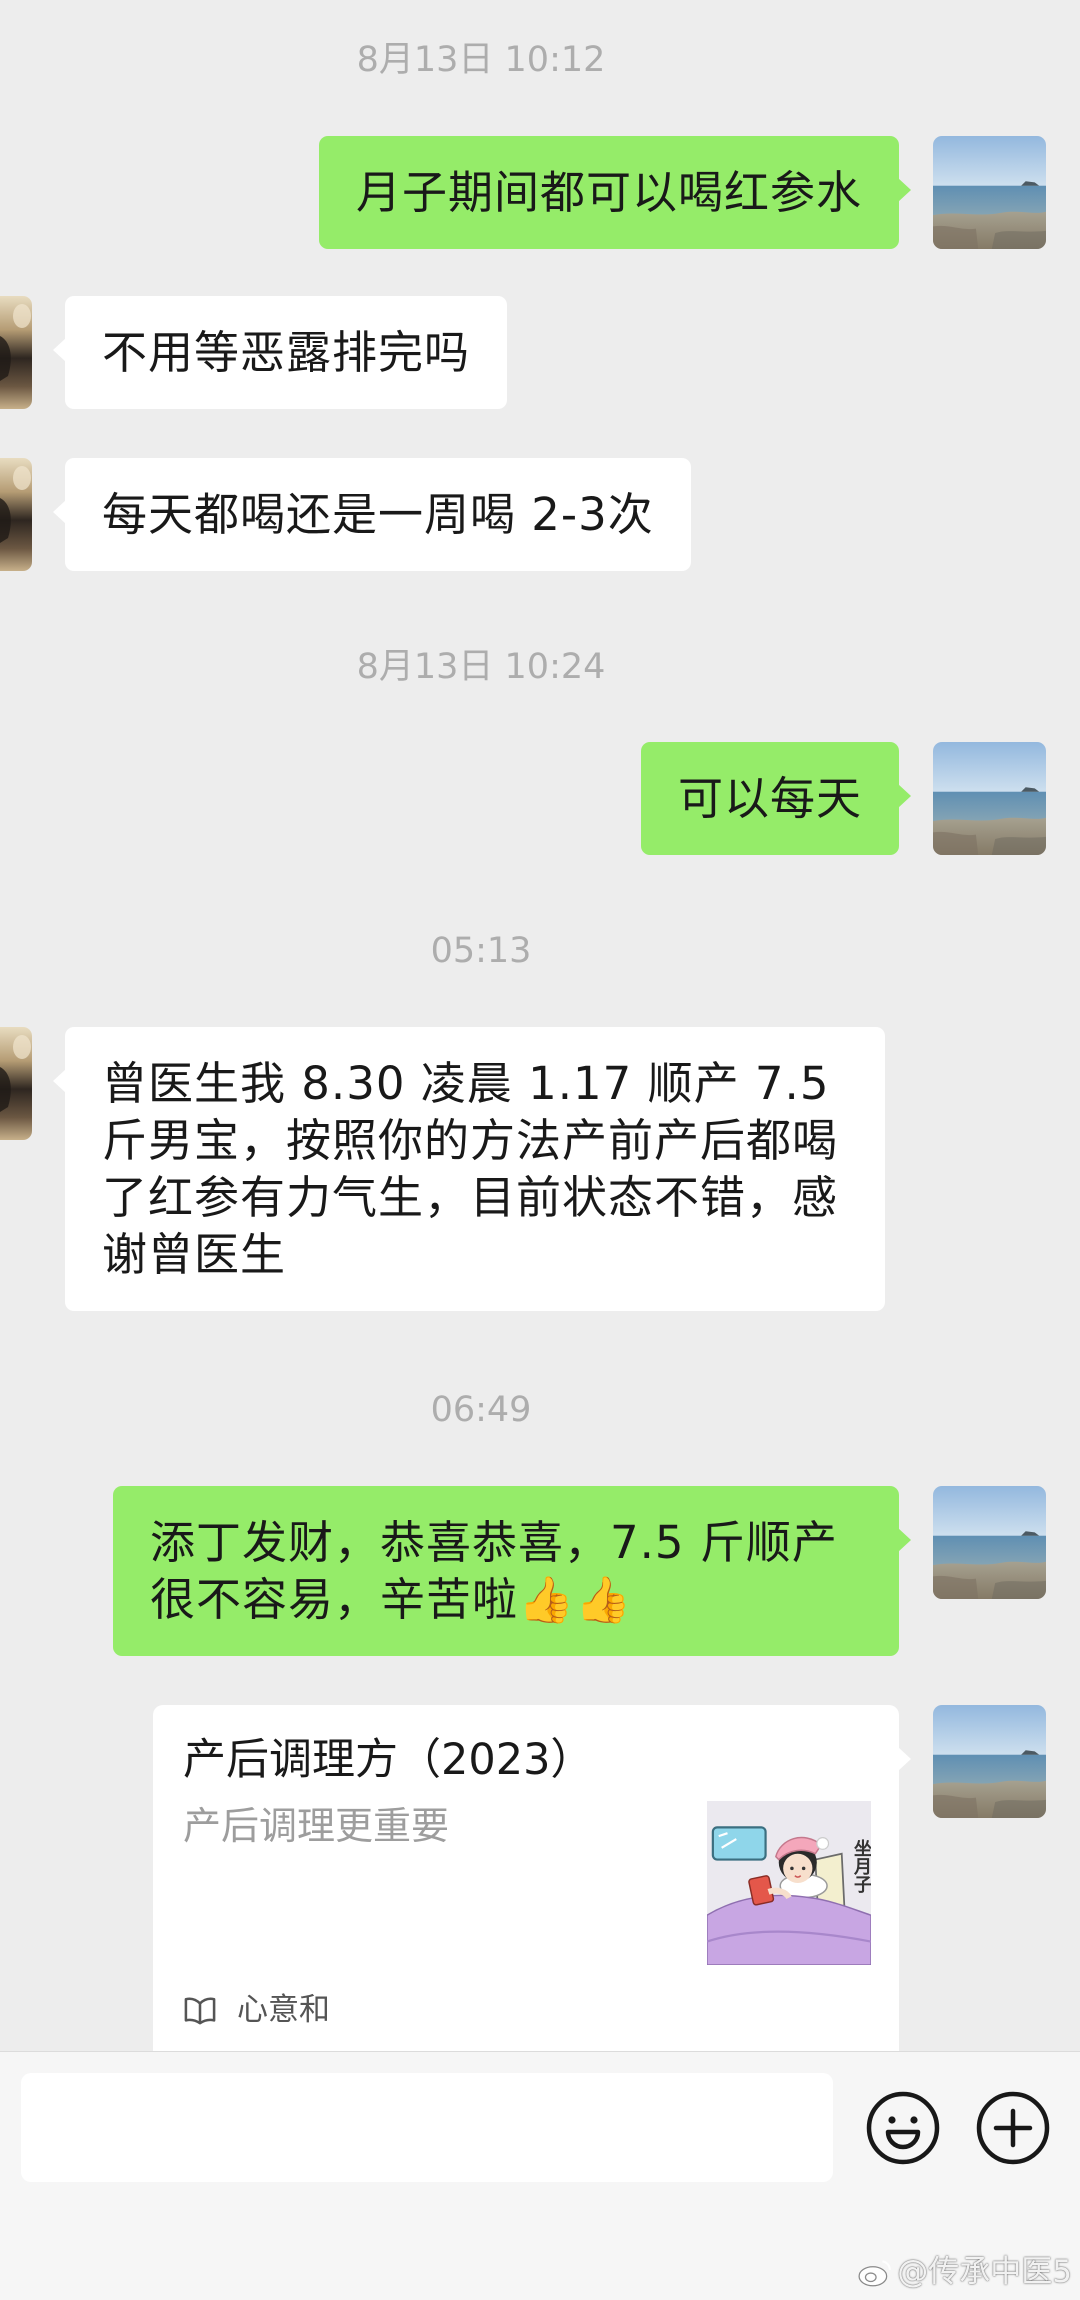 The width and height of the screenshot is (1080, 2300). What do you see at coordinates (200, 2010) in the screenshot?
I see `book-icon` at bounding box center [200, 2010].